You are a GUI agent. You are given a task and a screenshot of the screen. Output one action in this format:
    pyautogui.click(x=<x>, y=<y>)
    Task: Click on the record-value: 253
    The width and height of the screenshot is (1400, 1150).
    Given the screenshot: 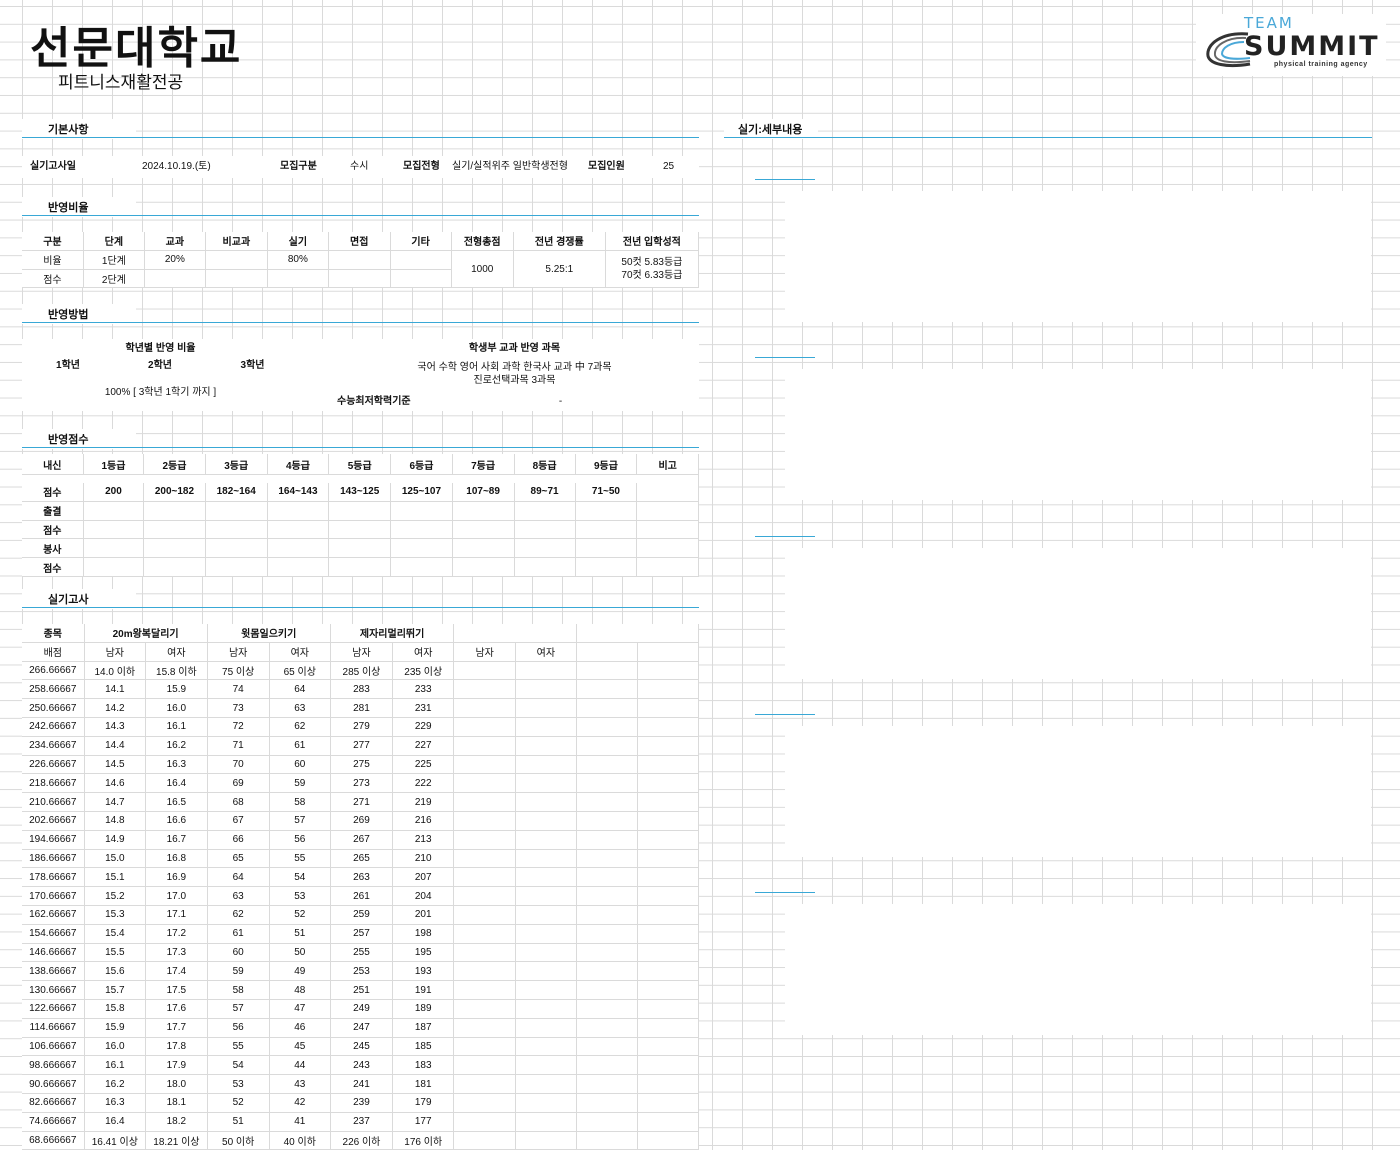 What is the action you would take?
    pyautogui.click(x=362, y=971)
    